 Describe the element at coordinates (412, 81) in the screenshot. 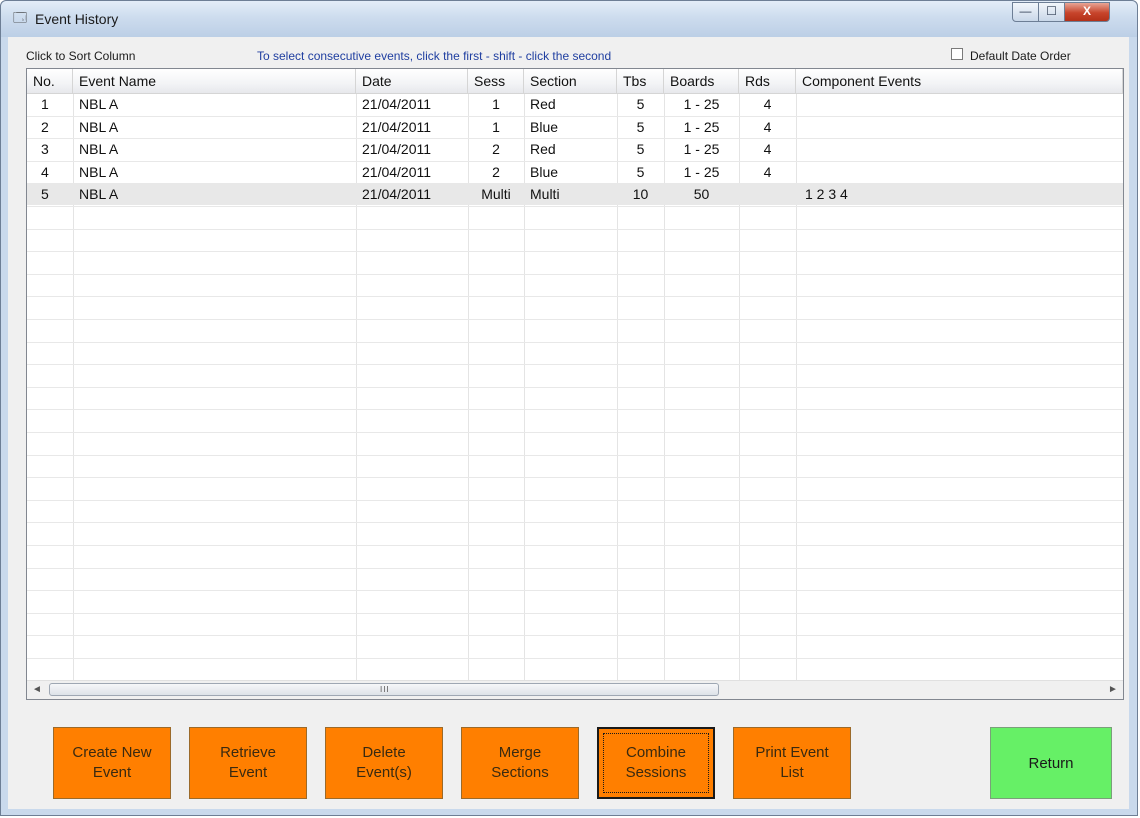

I see `column-header: Date` at that location.